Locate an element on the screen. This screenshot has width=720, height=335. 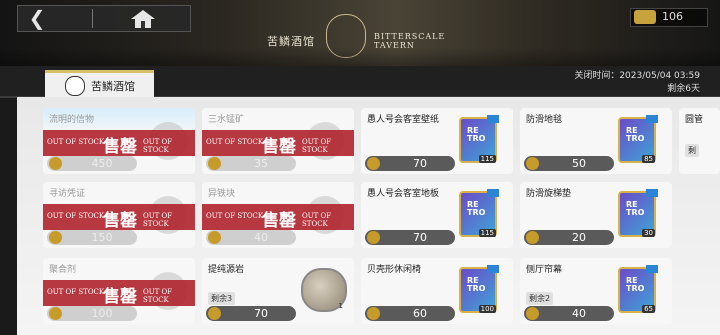
furniture-book-icon: RE TRO 65 is located at coordinates (638, 289).